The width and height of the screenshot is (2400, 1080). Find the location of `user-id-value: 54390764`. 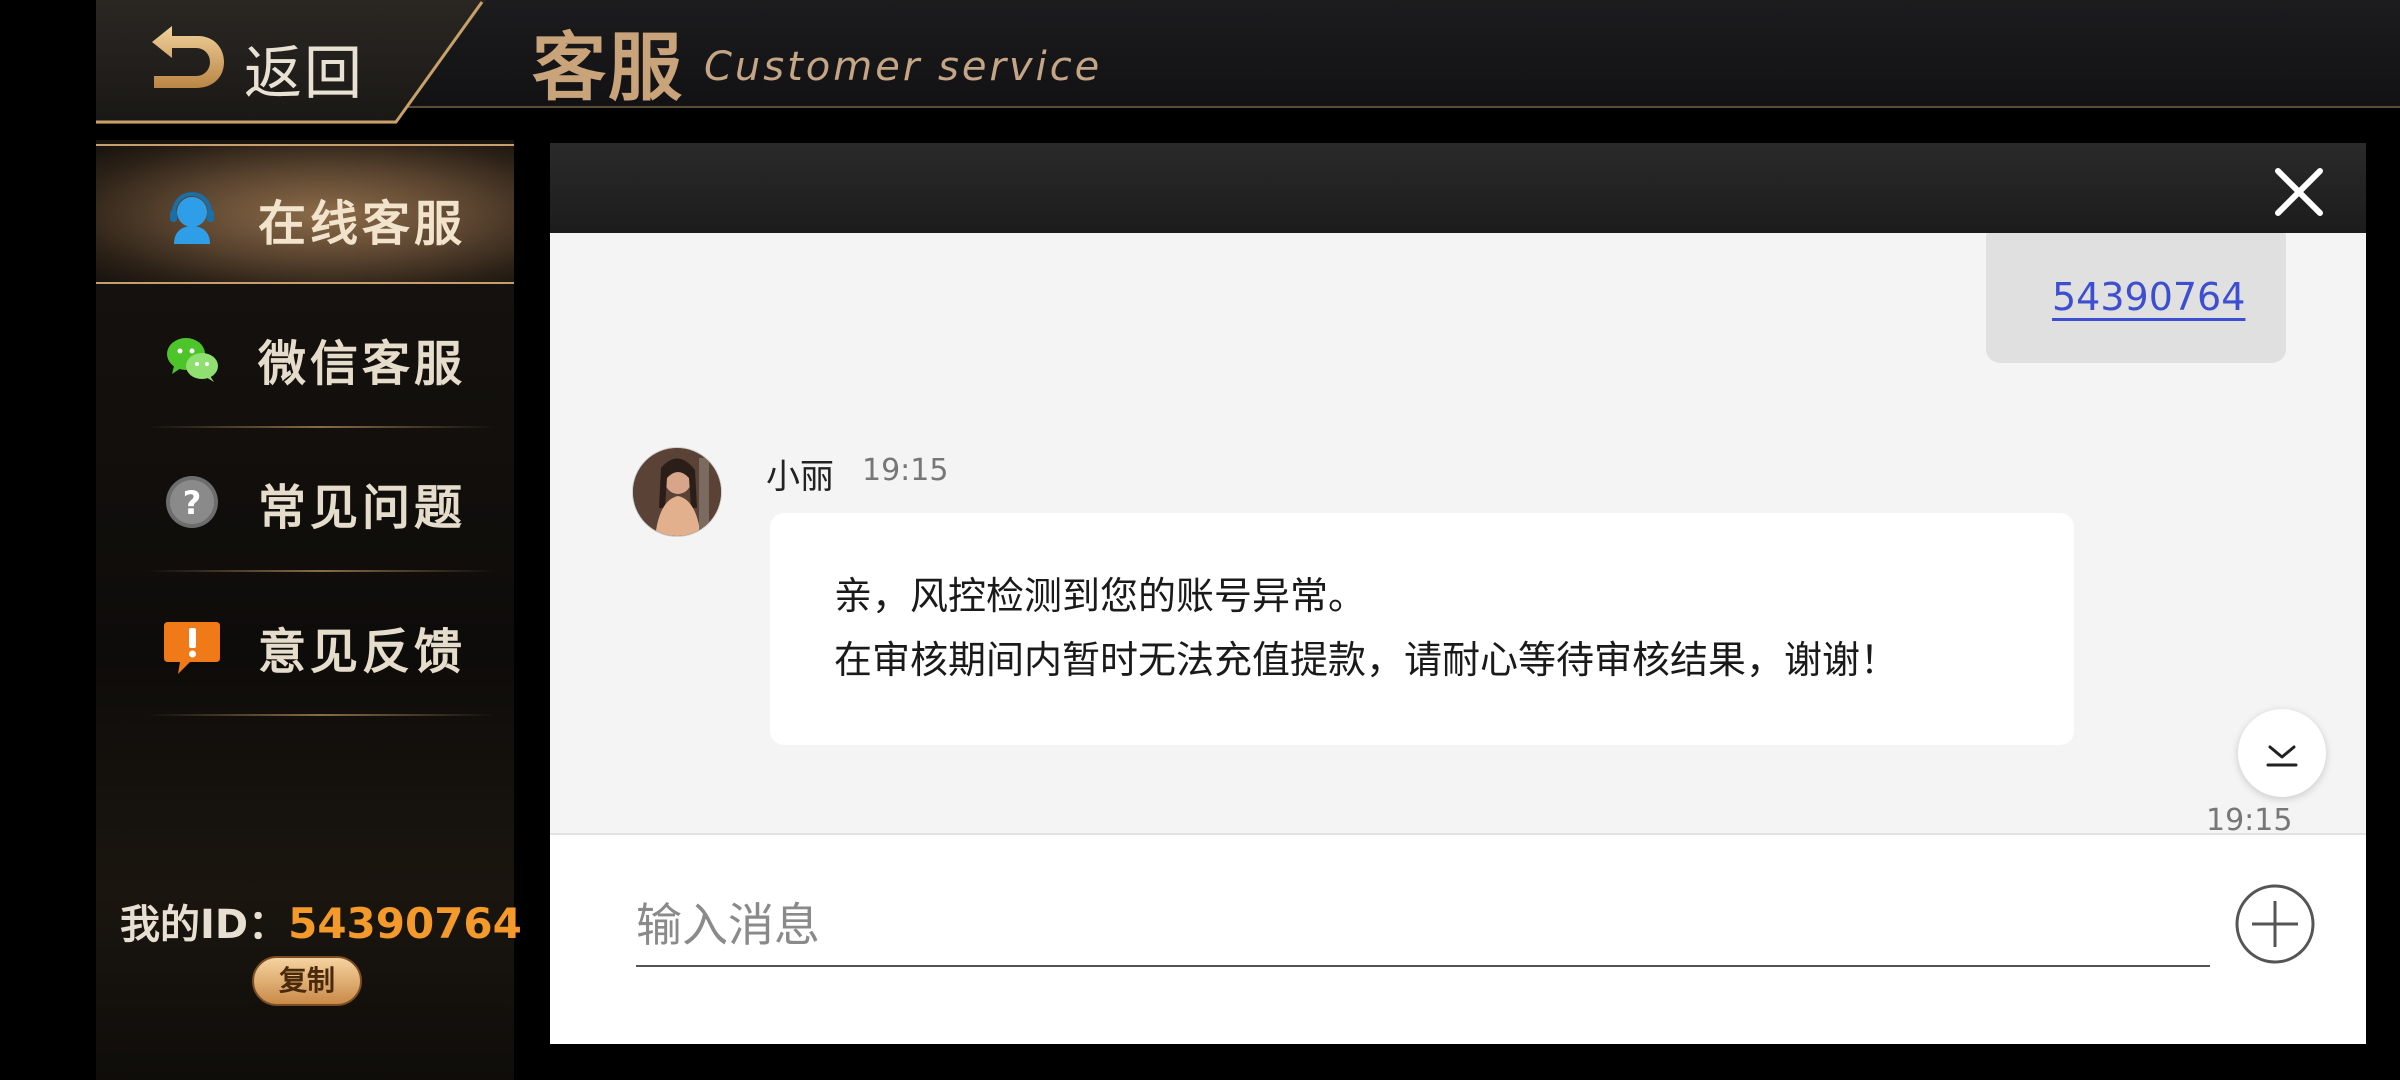

user-id-value: 54390764 is located at coordinates (405, 923).